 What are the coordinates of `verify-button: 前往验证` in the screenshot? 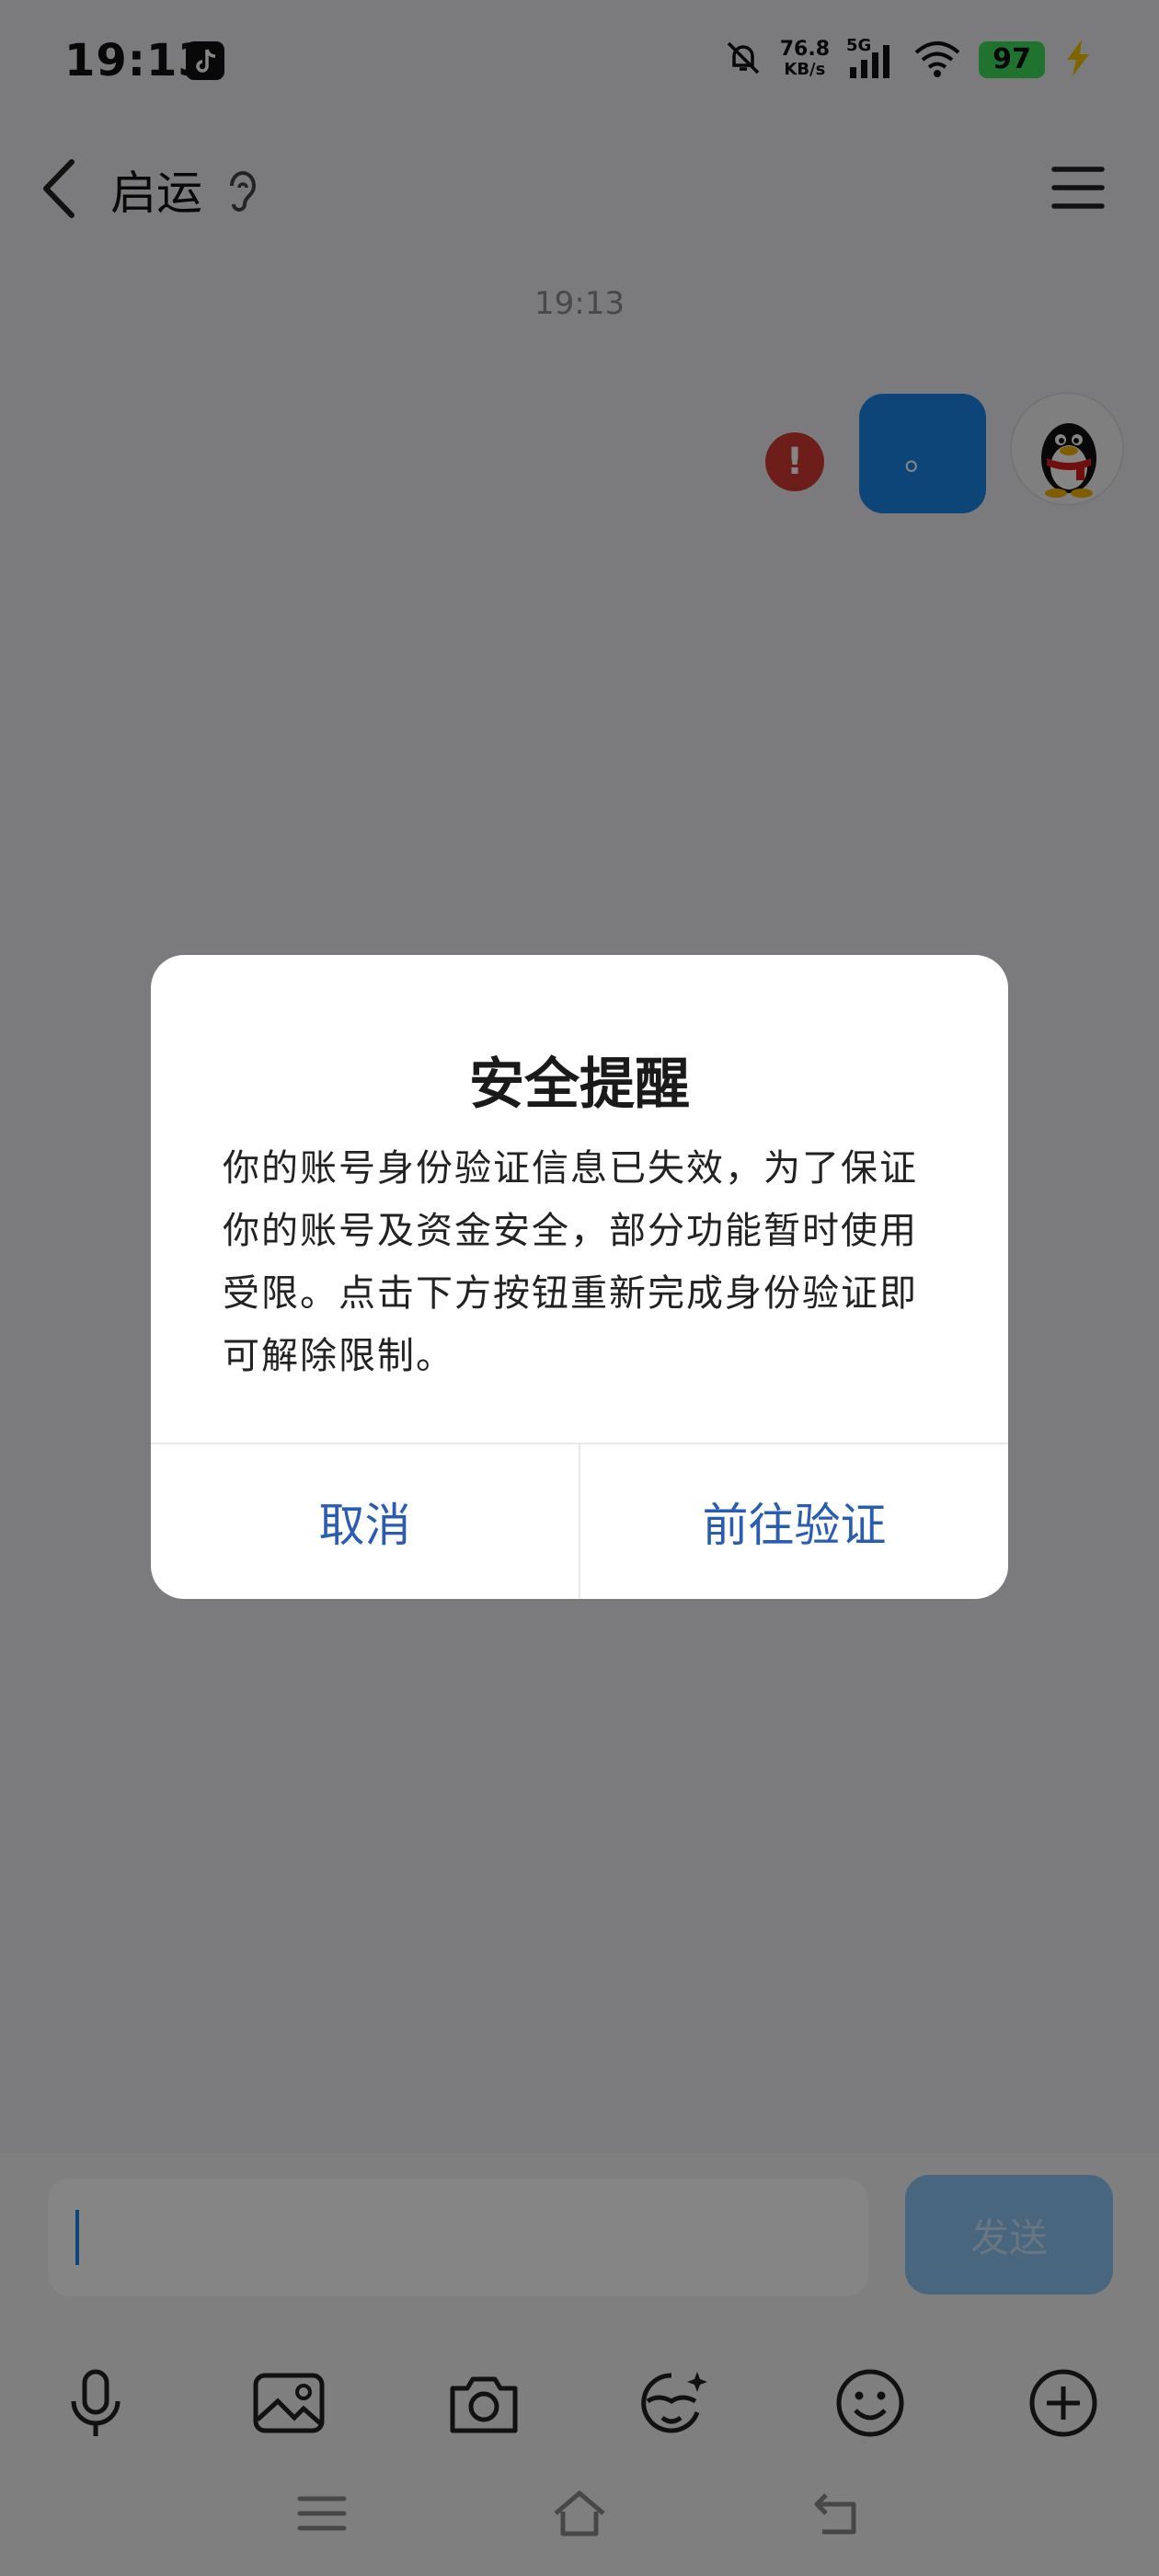 It's located at (794, 1521).